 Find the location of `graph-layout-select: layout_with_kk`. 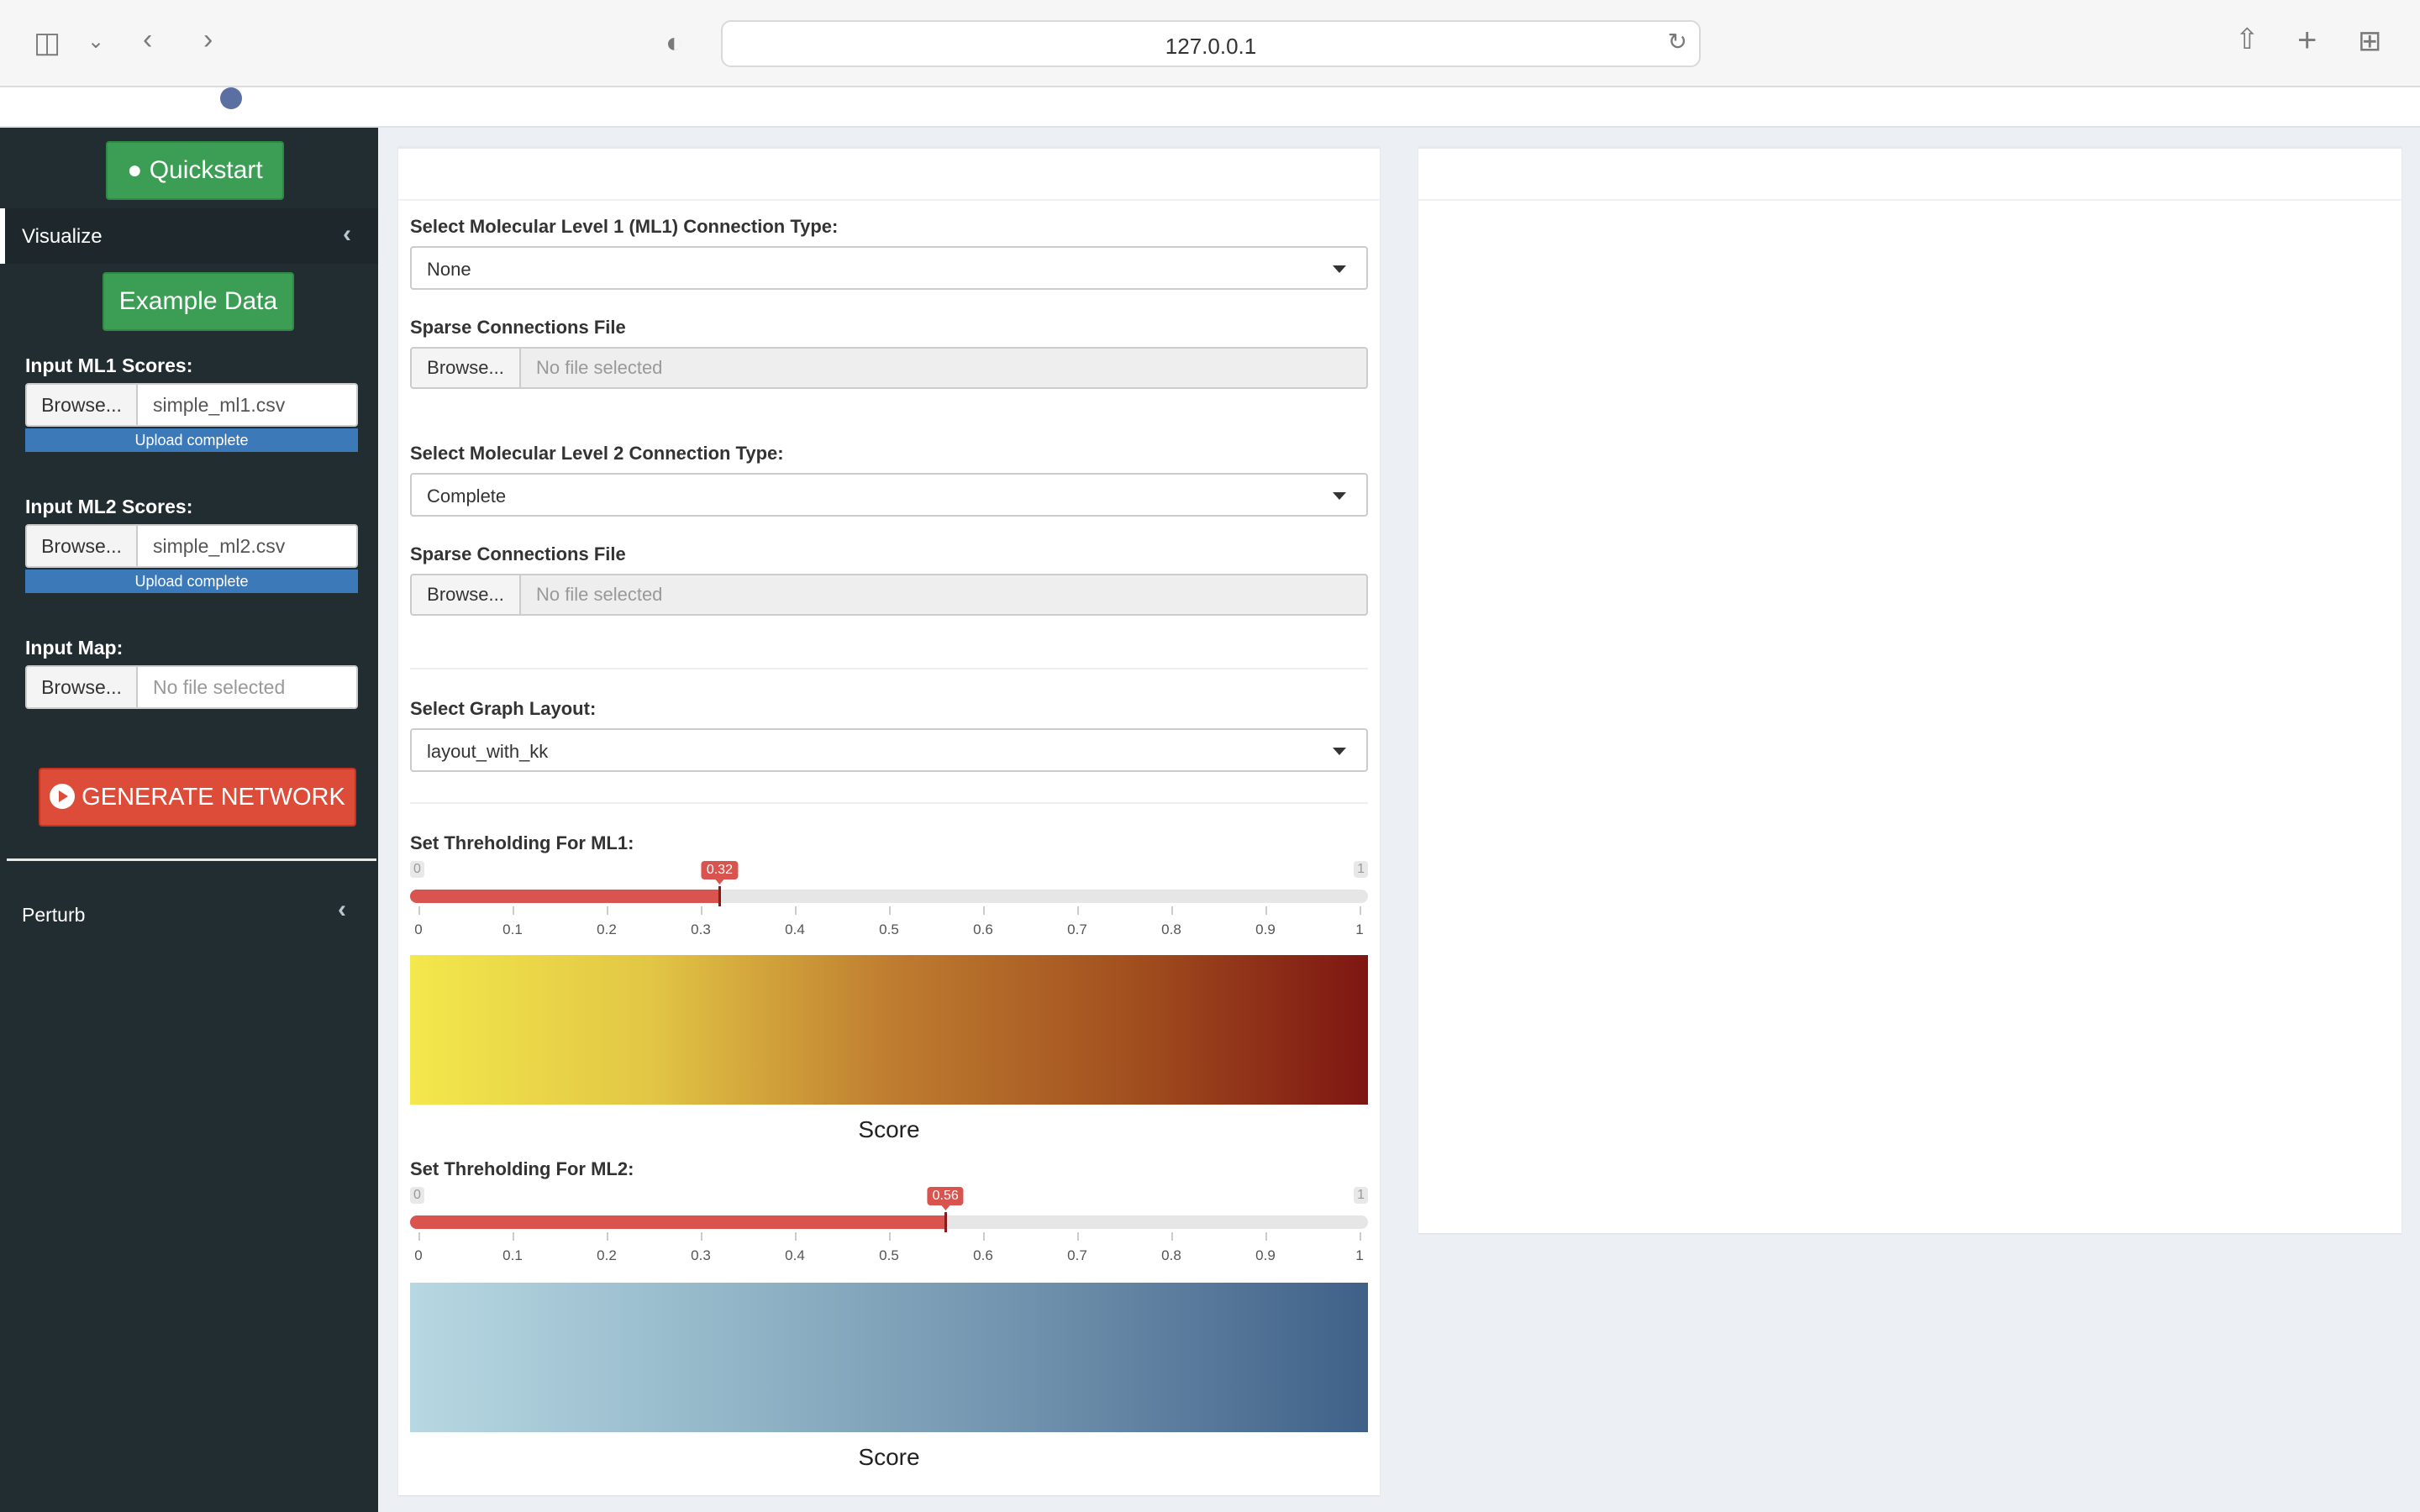

graph-layout-select: layout_with_kk is located at coordinates (889, 750).